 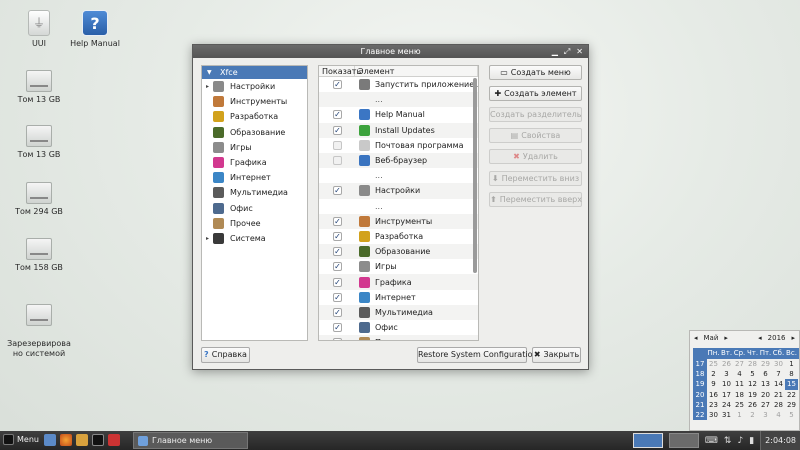 What do you see at coordinates (254, 86) in the screenshot?
I see `tree-item: ▸ Настройки` at bounding box center [254, 86].